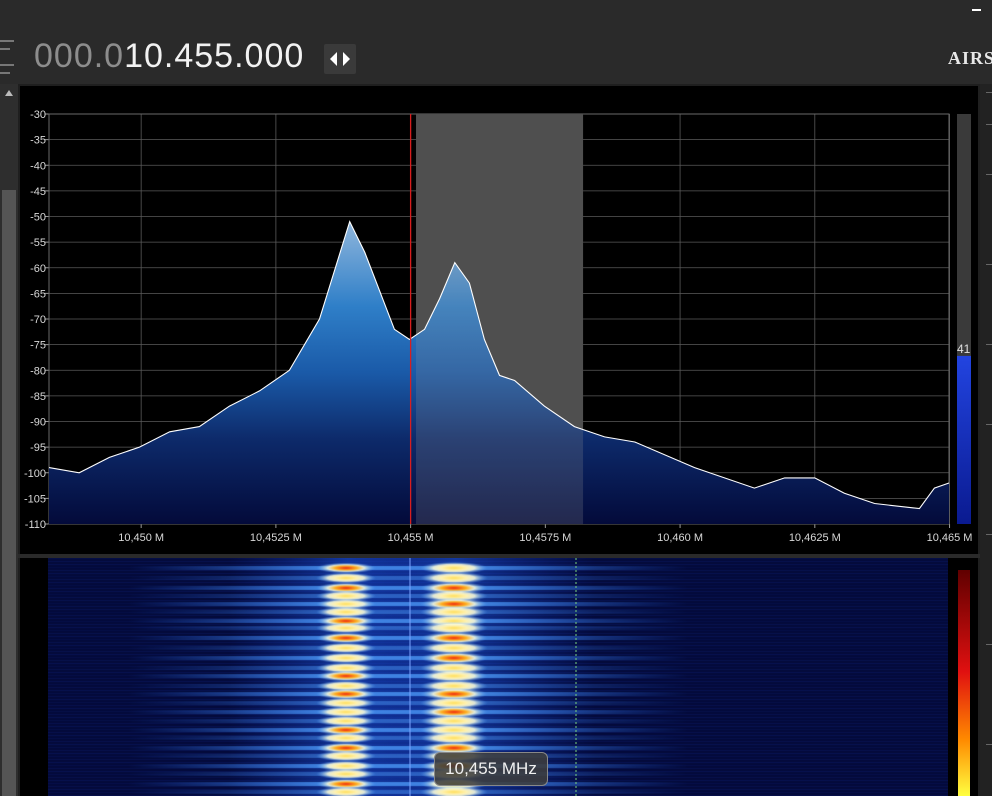 Image resolution: width=992 pixels, height=796 pixels. I want to click on tune-arrows-button, so click(340, 59).